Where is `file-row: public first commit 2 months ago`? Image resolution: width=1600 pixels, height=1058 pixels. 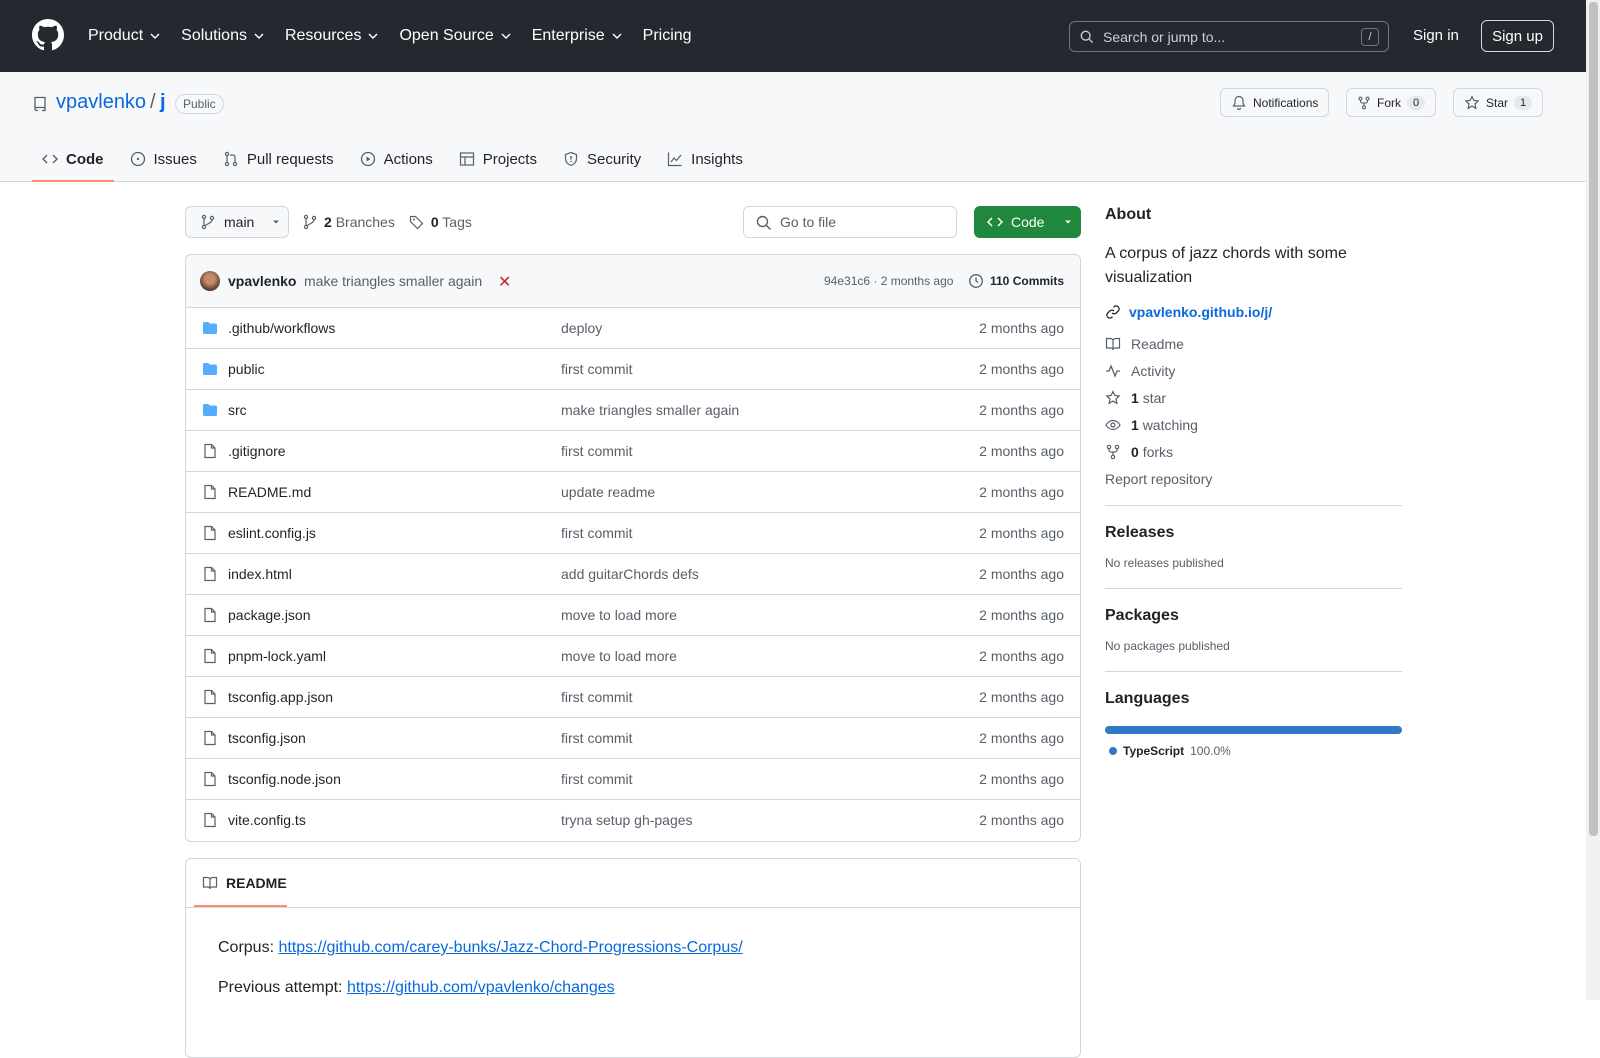 file-row: public first commit 2 months ago is located at coordinates (633, 369).